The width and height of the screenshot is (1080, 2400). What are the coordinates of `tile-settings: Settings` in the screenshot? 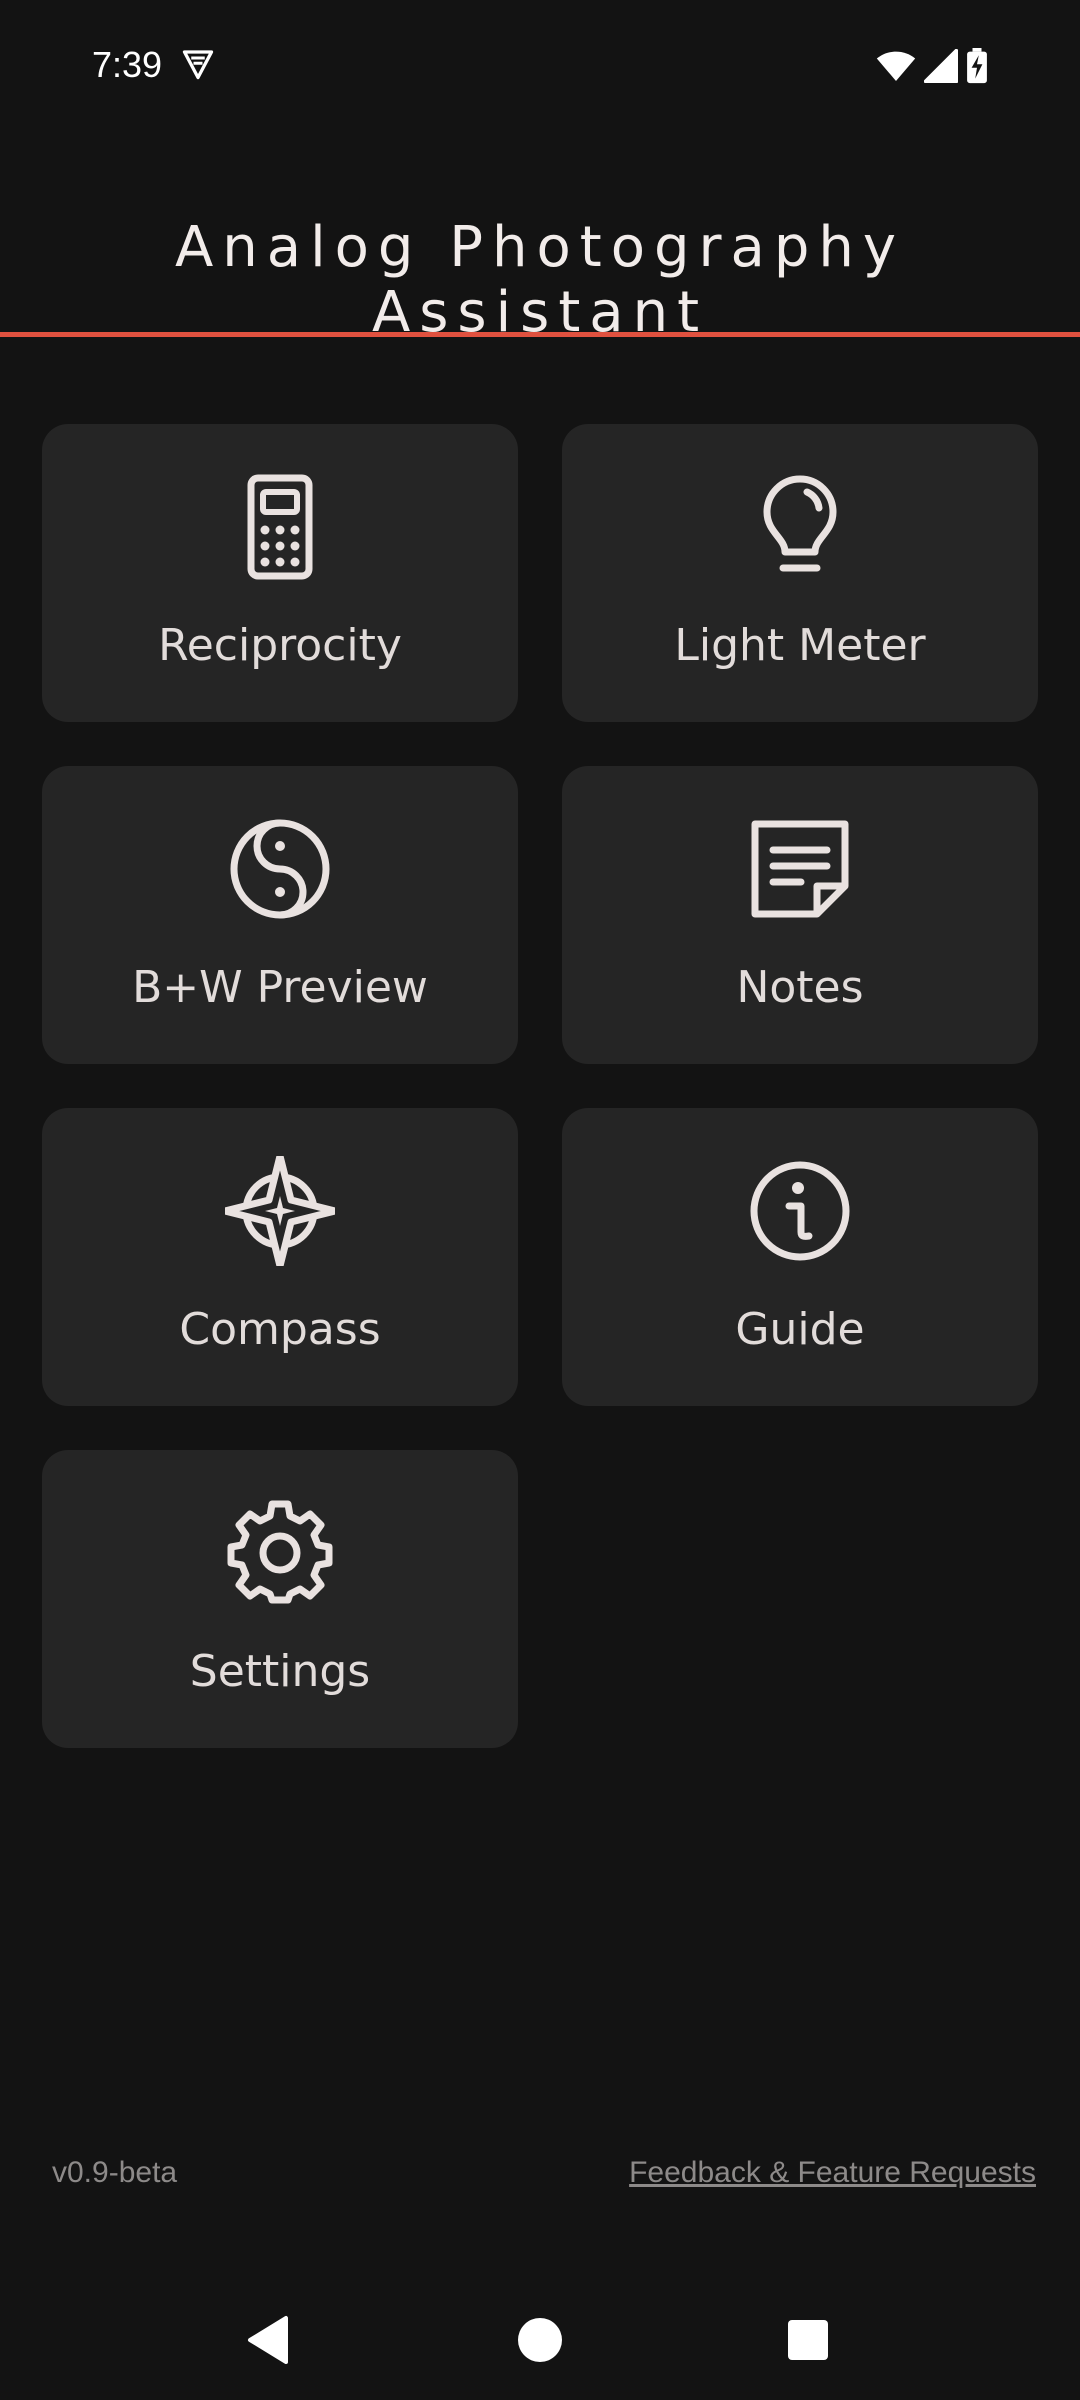 It's located at (280, 1599).